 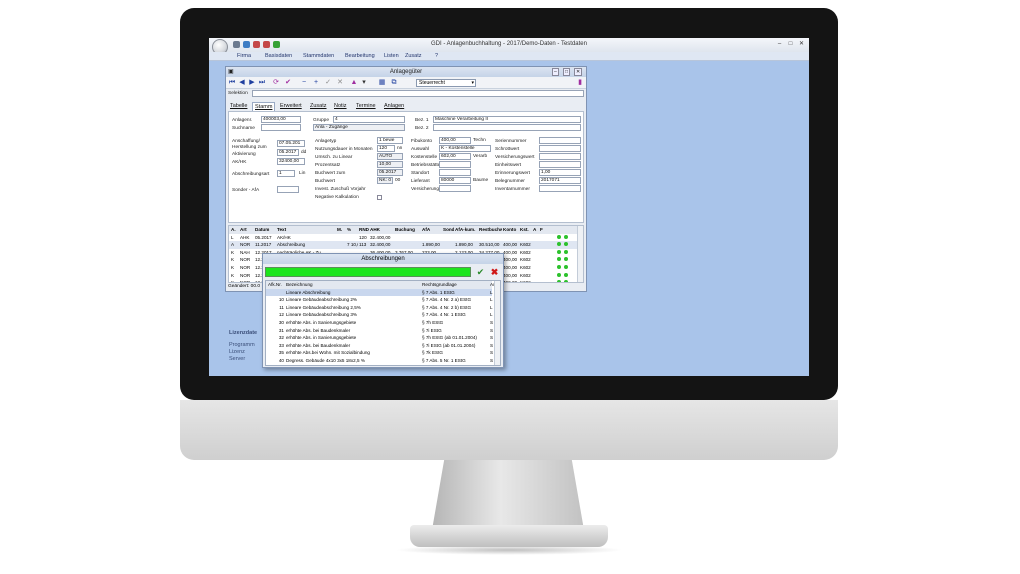 What do you see at coordinates (567, 72) in the screenshot?
I see `window-restore-icon: □` at bounding box center [567, 72].